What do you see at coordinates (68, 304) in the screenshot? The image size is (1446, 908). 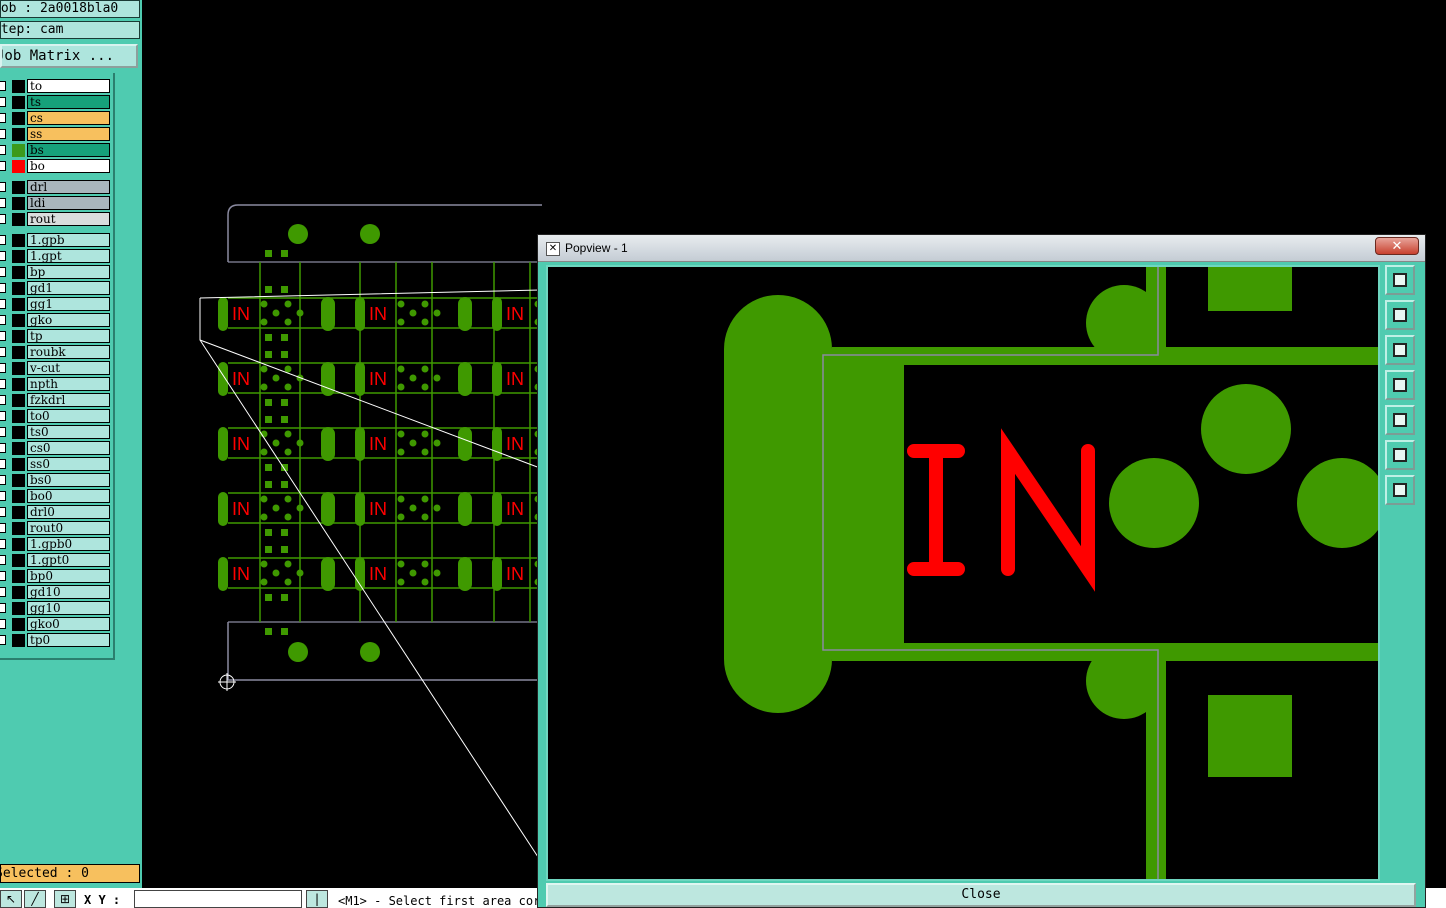 I see `layer-name: gg1` at bounding box center [68, 304].